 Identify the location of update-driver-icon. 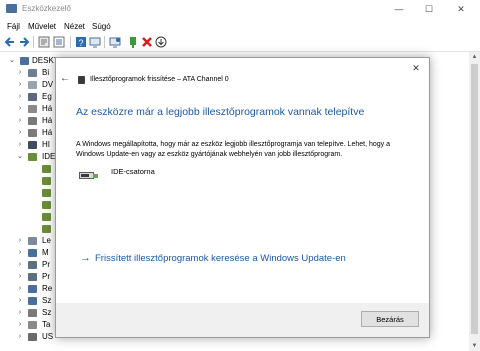
(161, 42).